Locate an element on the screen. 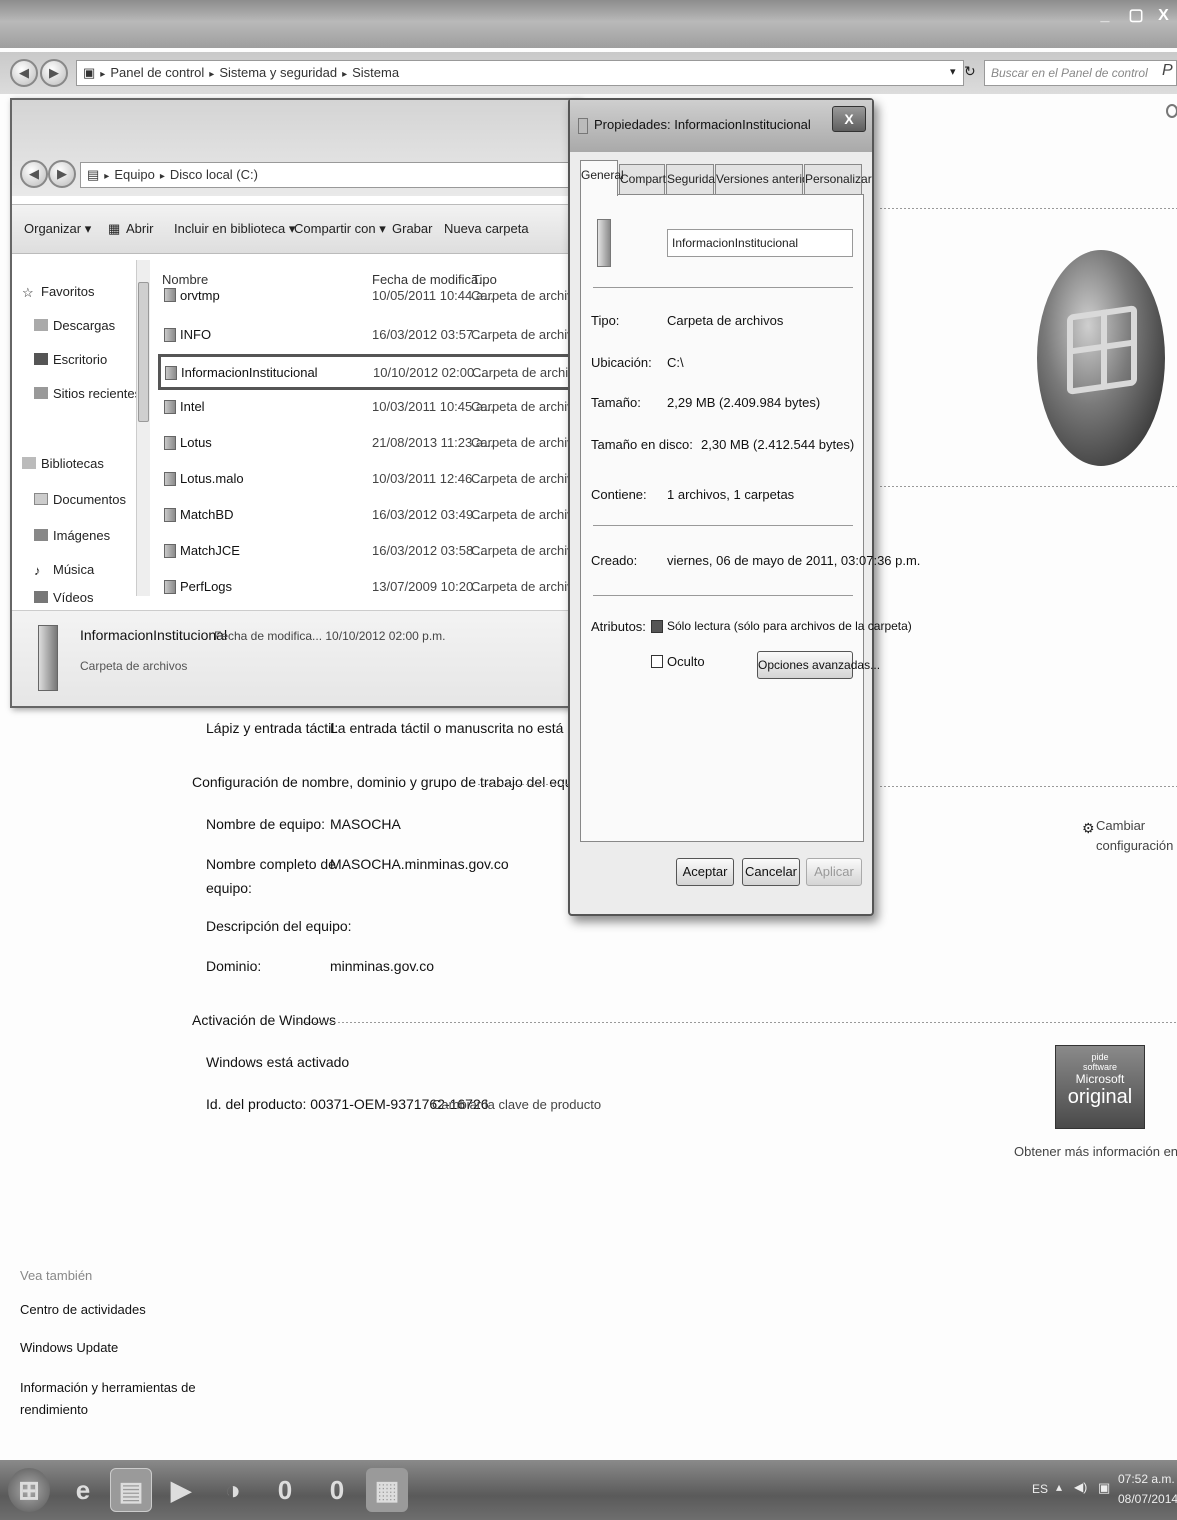 The height and width of the screenshot is (1520, 1177). breadcrumb-item: Panel de control is located at coordinates (157, 72).